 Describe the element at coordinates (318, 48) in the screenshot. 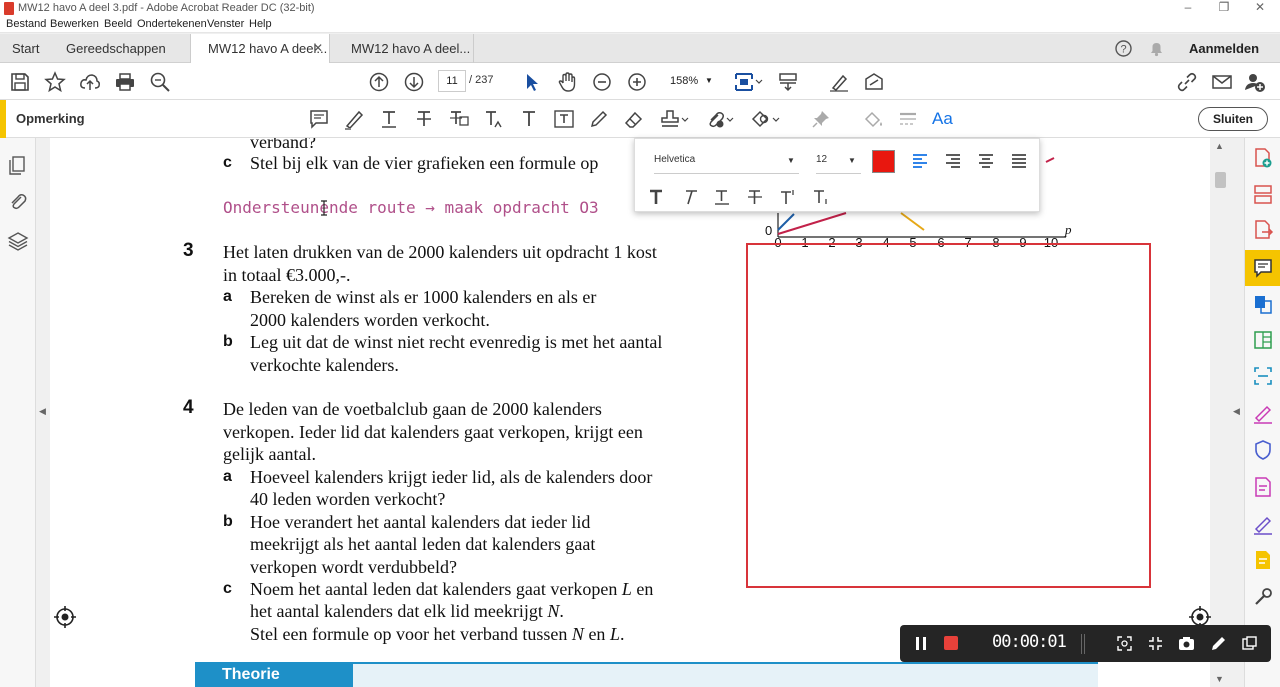

I see `close-tab-icon: ✕` at that location.